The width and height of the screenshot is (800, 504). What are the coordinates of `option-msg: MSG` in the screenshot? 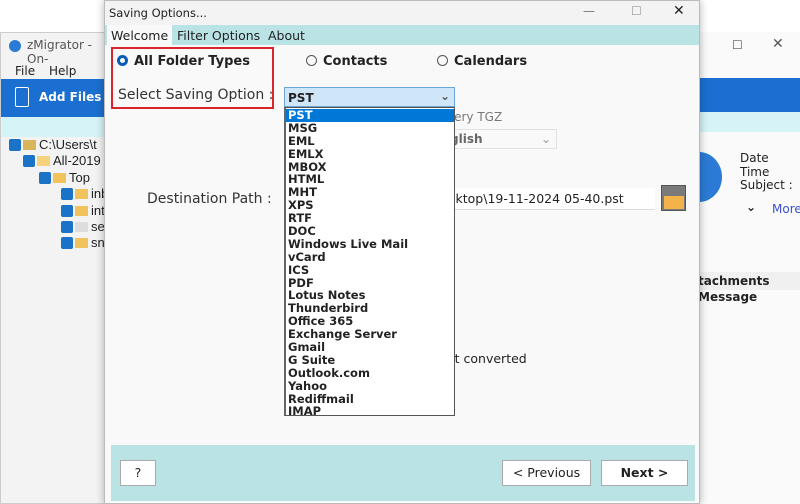 It's located at (370, 128).